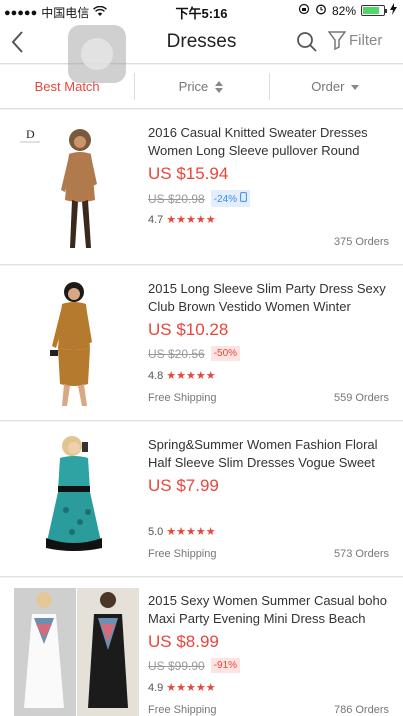 The height and width of the screenshot is (716, 403). I want to click on product-rating: 4.9 ★★★★★, so click(182, 688).